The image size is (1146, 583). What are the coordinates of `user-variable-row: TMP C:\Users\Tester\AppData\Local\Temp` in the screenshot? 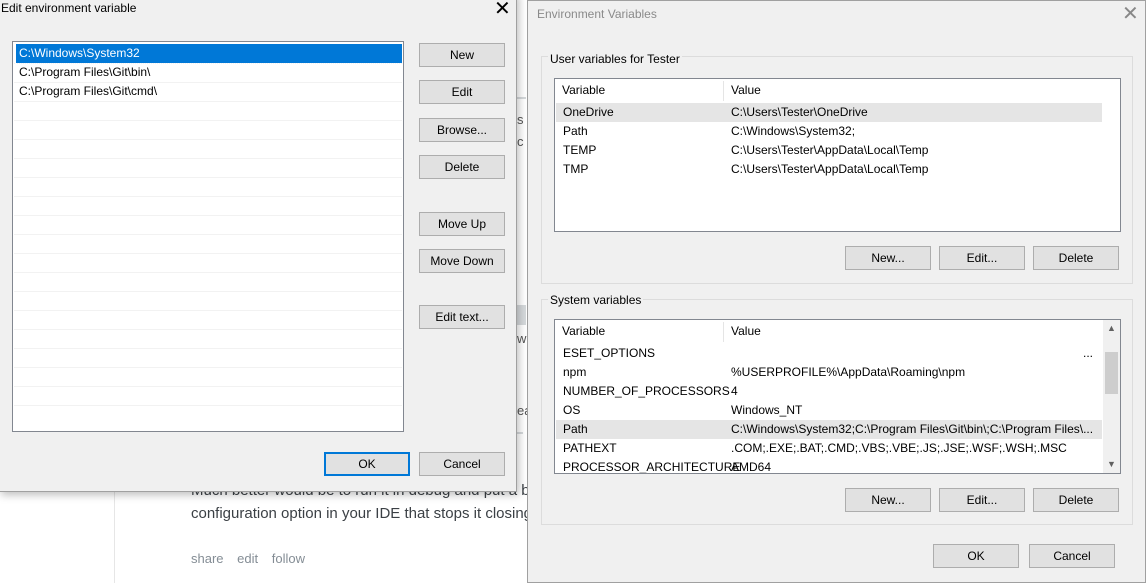 It's located at (829, 169).